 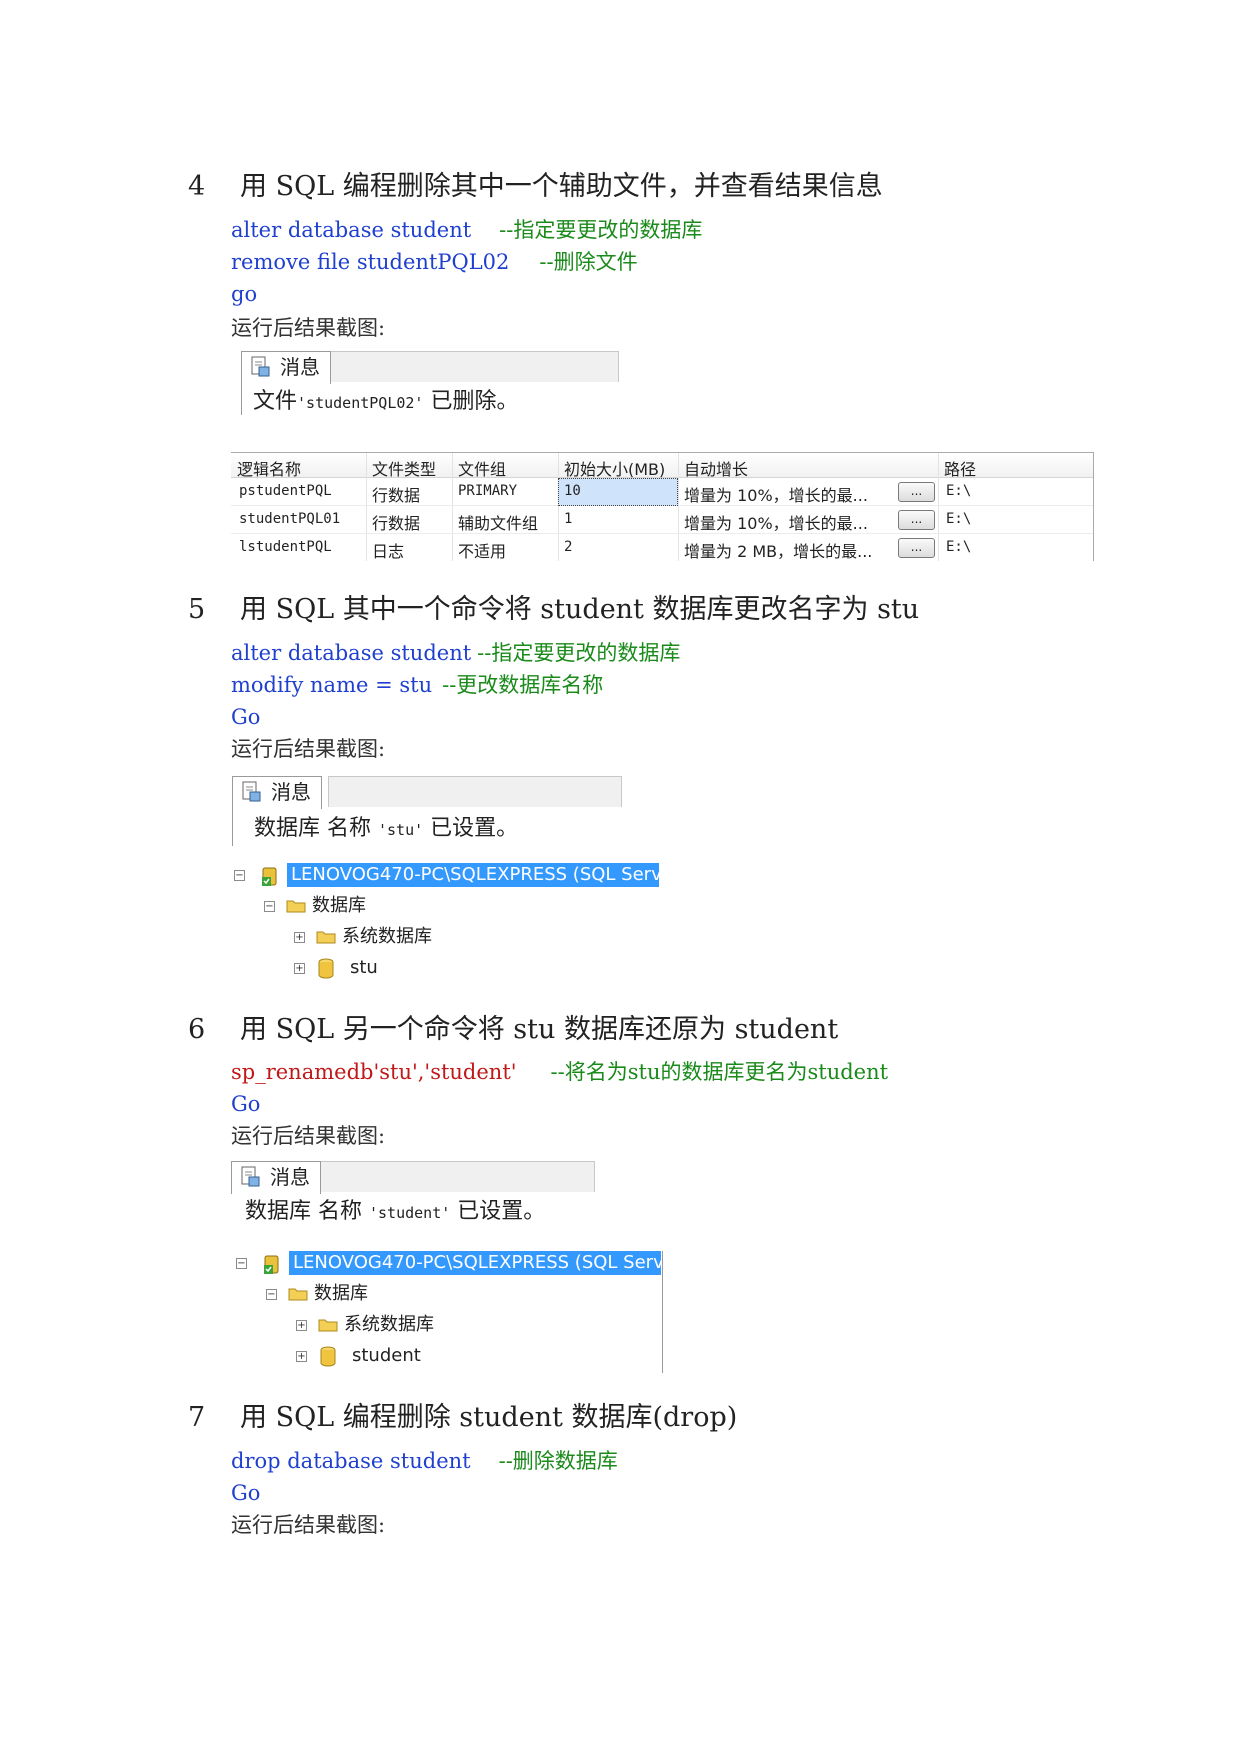 I want to click on message-post: 已删除。, so click(x=471, y=401).